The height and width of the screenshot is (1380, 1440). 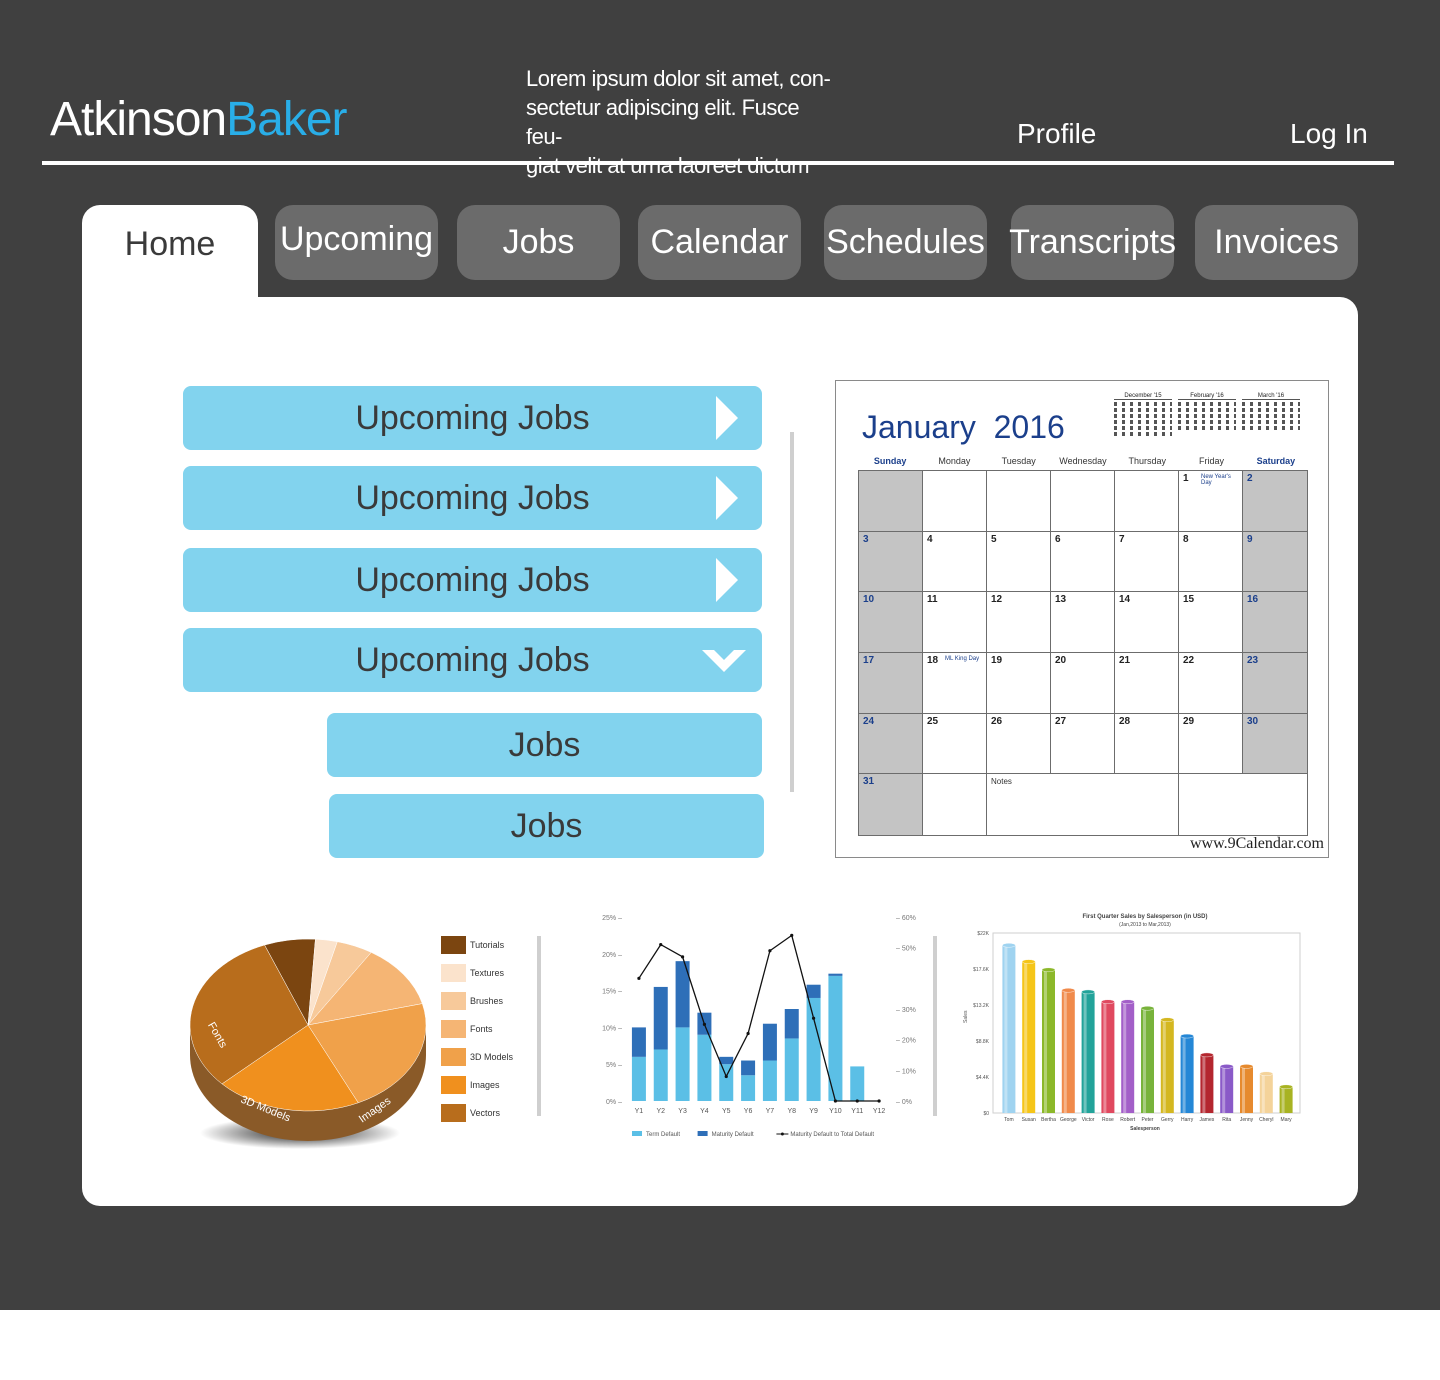 What do you see at coordinates (138, 119) in the screenshot?
I see `logo-part1: Atkinson` at bounding box center [138, 119].